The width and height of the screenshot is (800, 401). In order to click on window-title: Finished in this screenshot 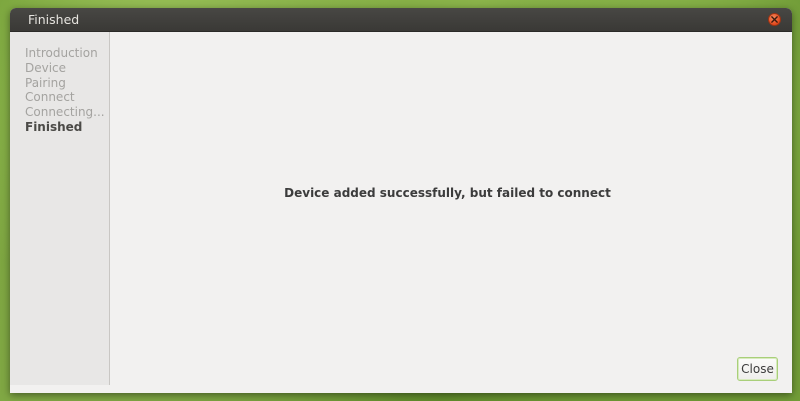, I will do `click(54, 19)`.